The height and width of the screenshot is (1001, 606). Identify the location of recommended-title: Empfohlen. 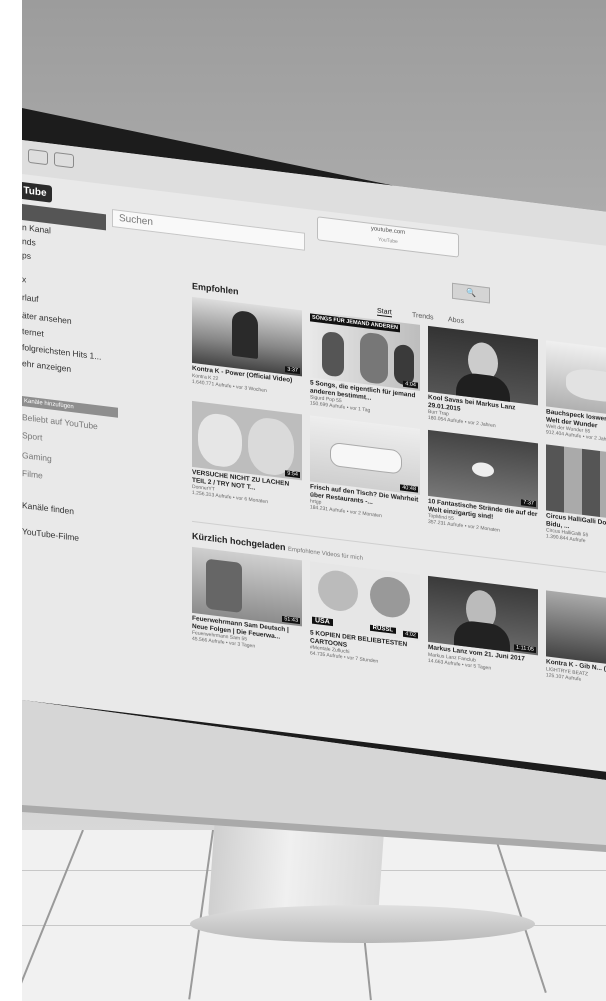
(215, 288).